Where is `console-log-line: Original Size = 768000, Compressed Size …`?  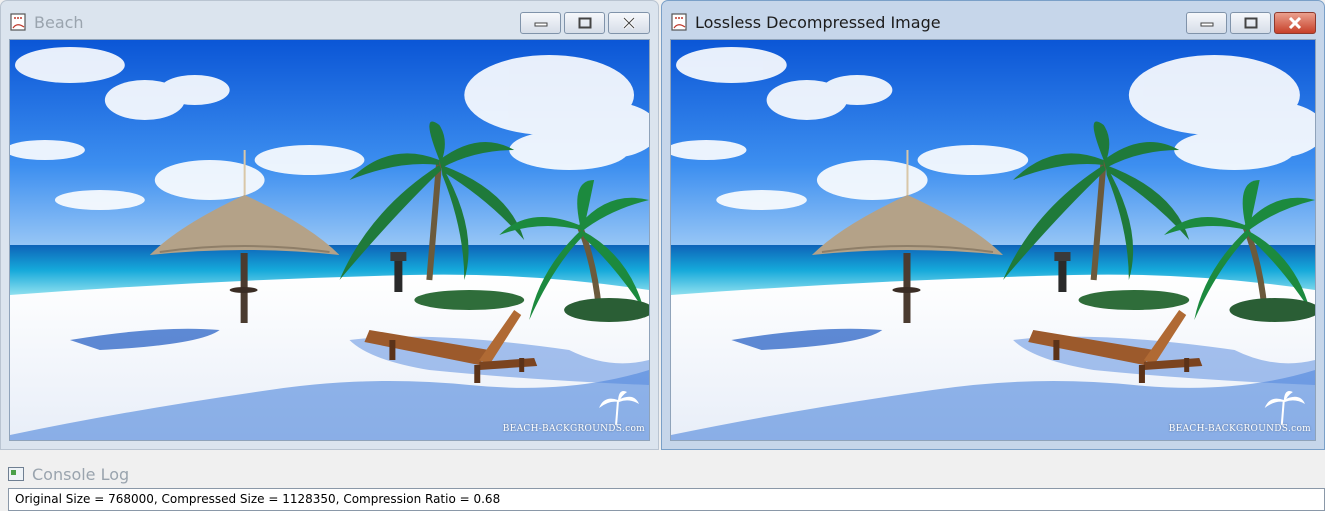 console-log-line: Original Size = 768000, Compressed Size … is located at coordinates (258, 499).